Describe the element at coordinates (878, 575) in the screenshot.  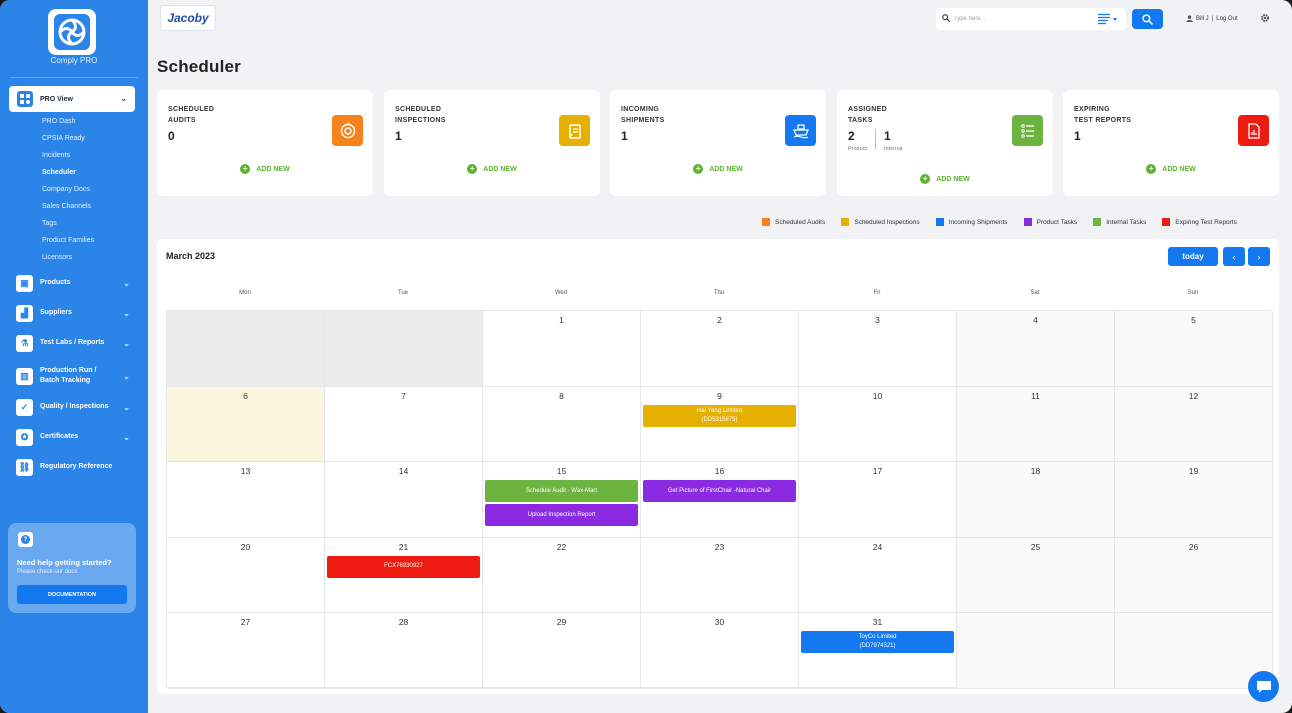
I see `calendar-day-cell: 24` at that location.